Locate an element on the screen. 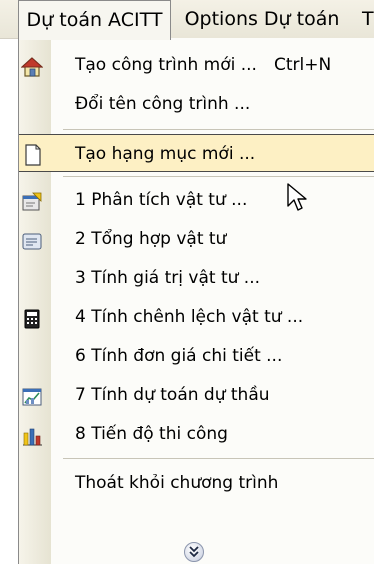 Image resolution: width=374 pixels, height=564 pixels. double-chevron-down-icon is located at coordinates (194, 552).